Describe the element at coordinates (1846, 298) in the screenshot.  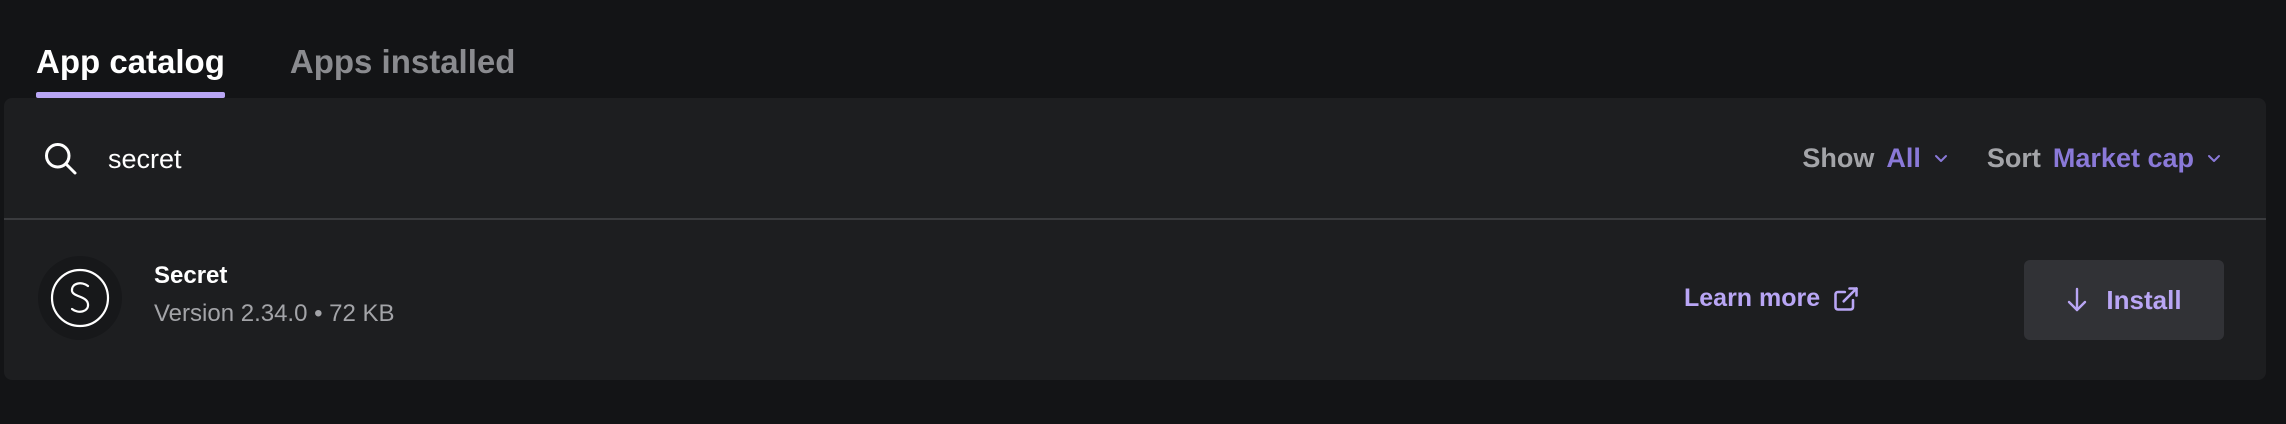
I see `external-link-icon` at that location.